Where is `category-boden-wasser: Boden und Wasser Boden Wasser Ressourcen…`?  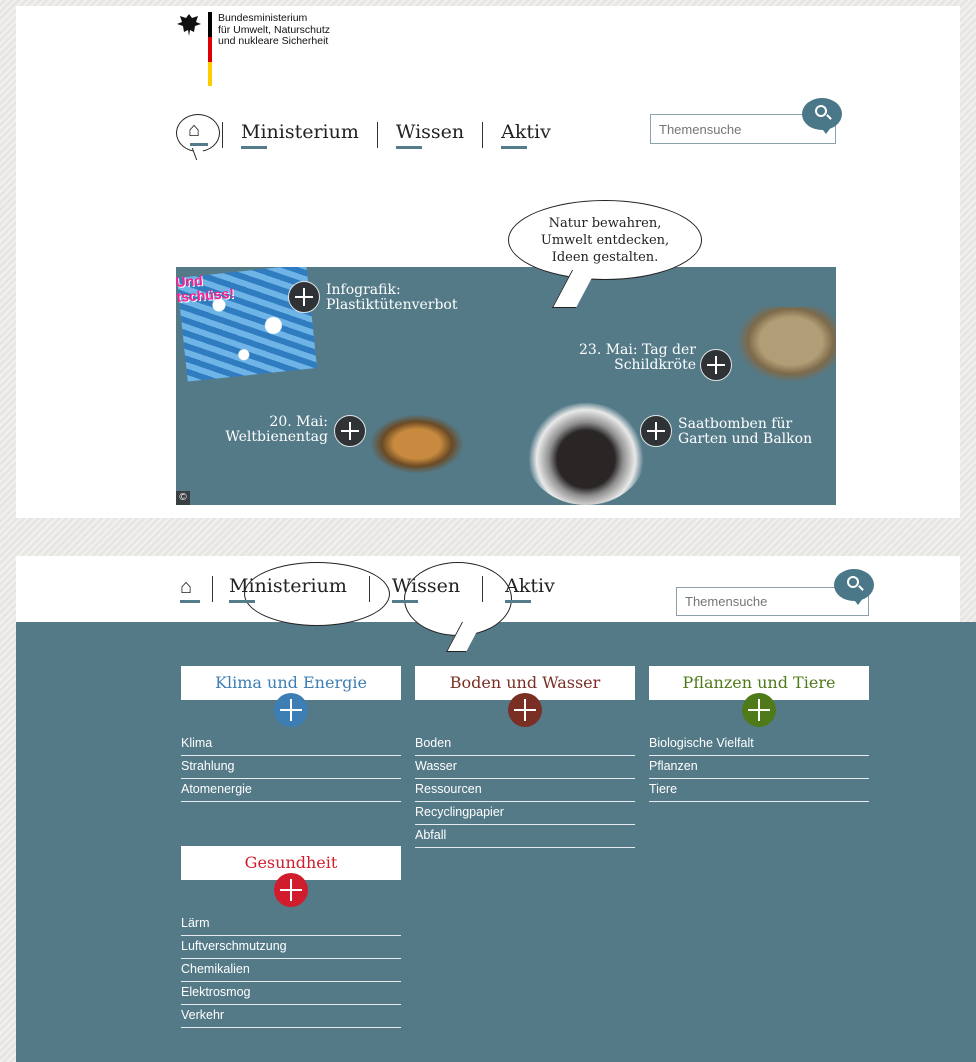
category-boden-wasser: Boden und Wasser Boden Wasser Ressourcen… is located at coordinates (525, 757).